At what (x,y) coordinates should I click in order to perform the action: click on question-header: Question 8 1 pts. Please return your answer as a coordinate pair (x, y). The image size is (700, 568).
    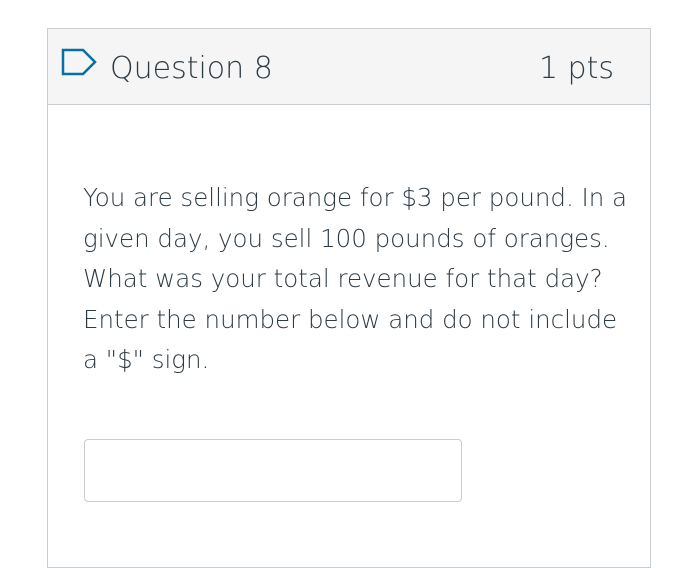
    Looking at the image, I should click on (349, 67).